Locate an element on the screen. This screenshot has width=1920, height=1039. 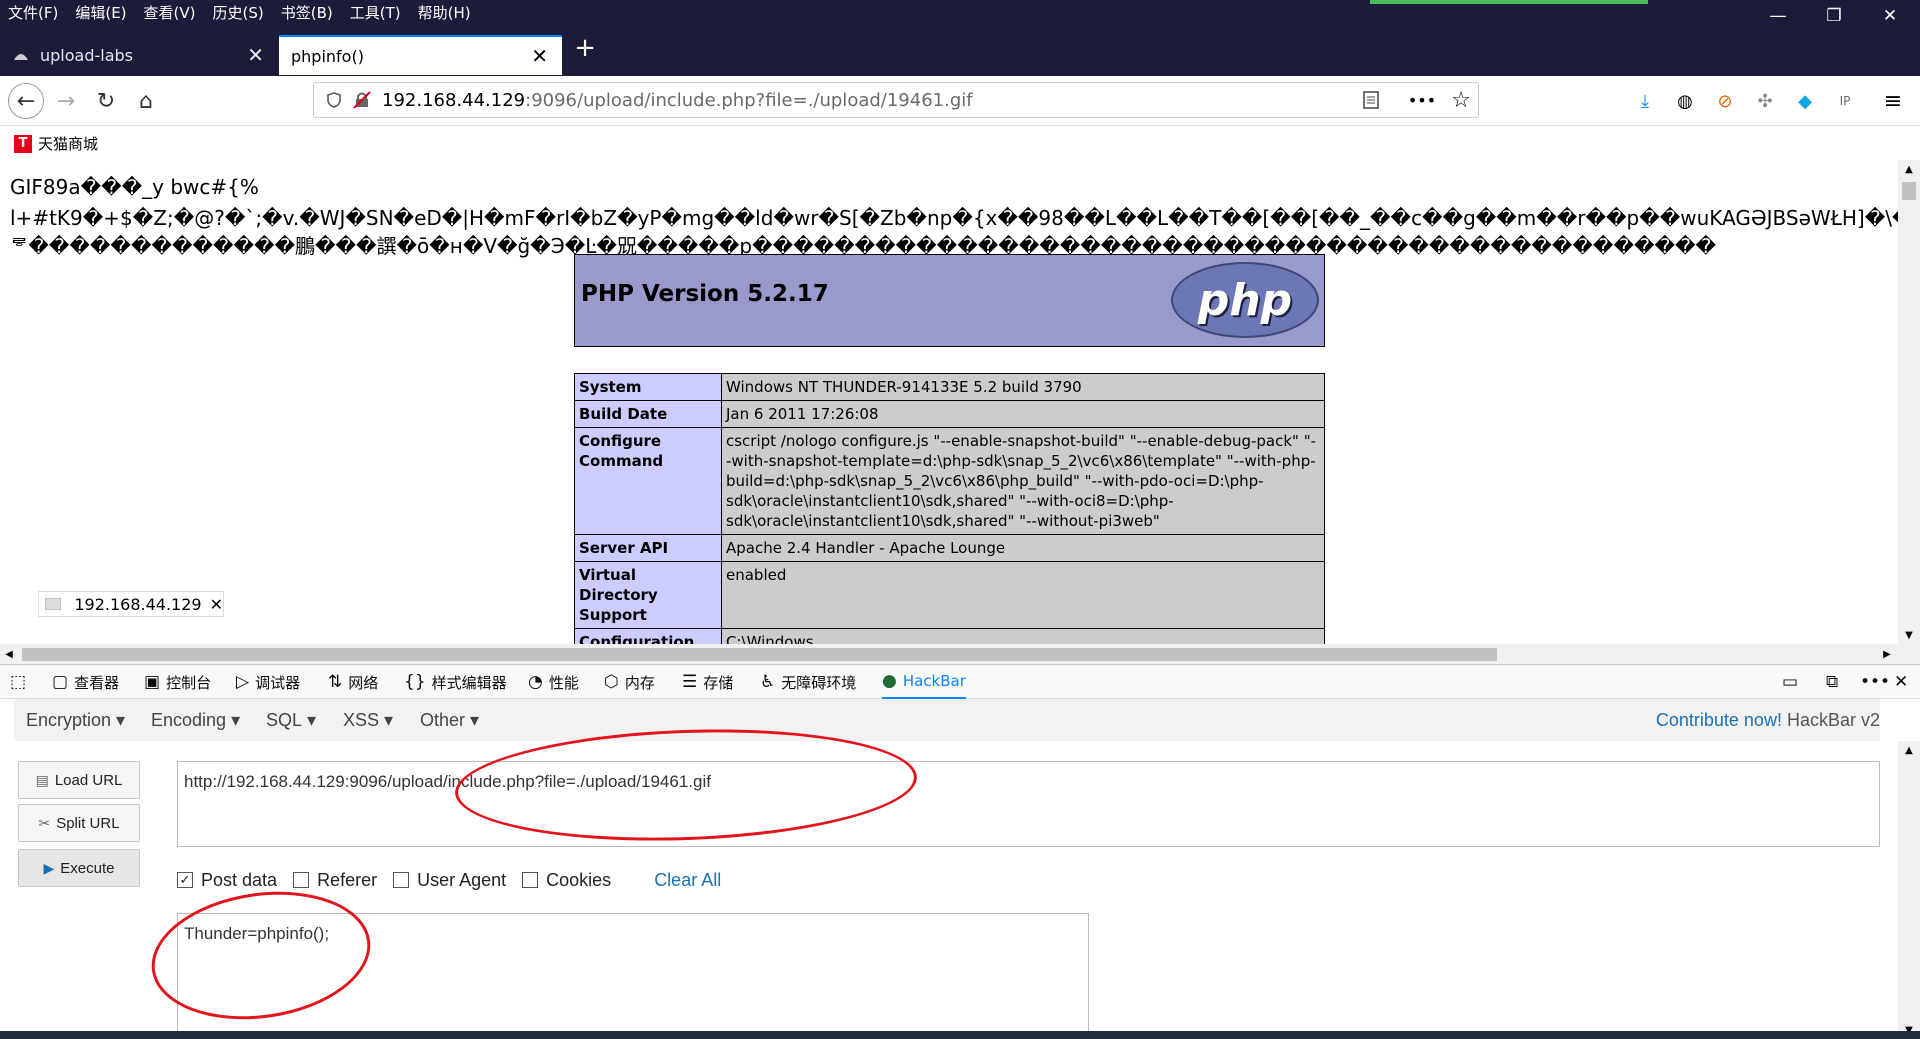
checkbox-checked-icon: ✓ is located at coordinates (185, 880).